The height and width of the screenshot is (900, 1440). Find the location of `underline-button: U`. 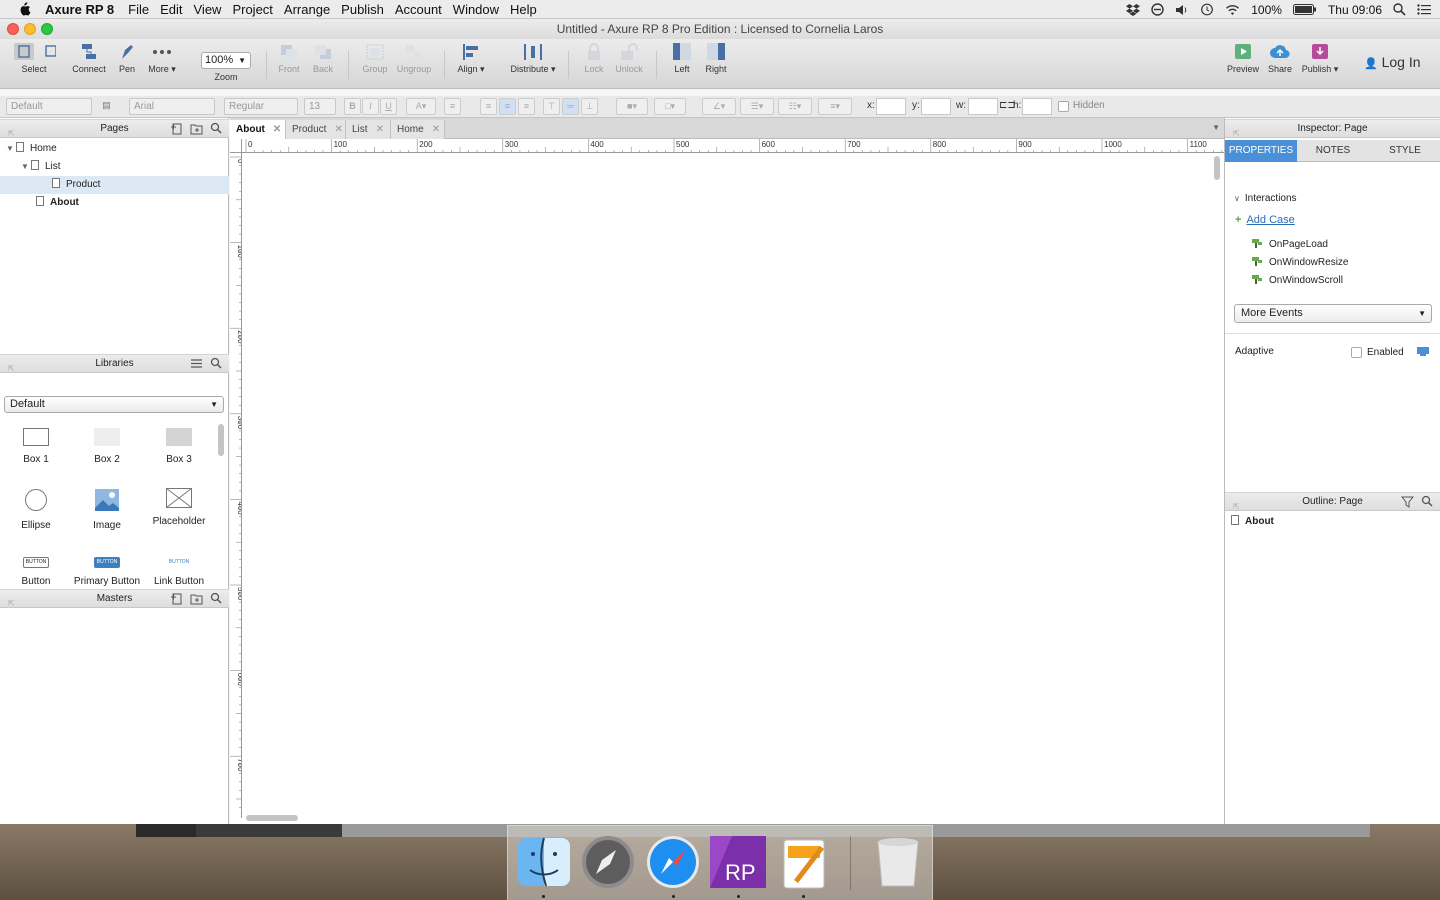

underline-button: U is located at coordinates (388, 106).